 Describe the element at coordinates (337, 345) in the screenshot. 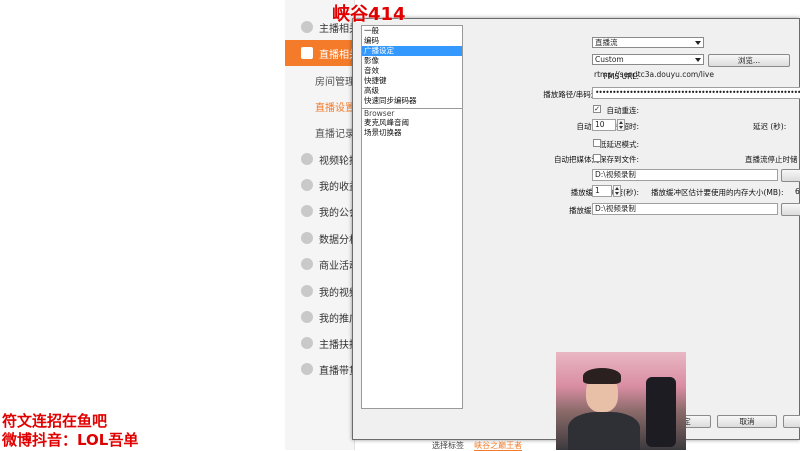

I see `sidebar-item-label: 主播扶持` at that location.